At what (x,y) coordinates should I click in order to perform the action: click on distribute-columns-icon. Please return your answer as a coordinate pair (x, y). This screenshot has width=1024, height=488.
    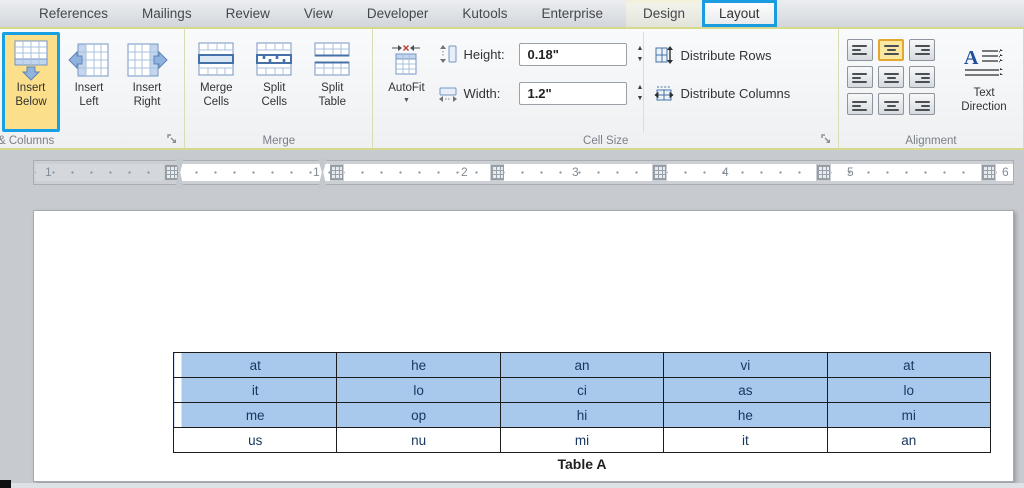
    Looking at the image, I should click on (664, 93).